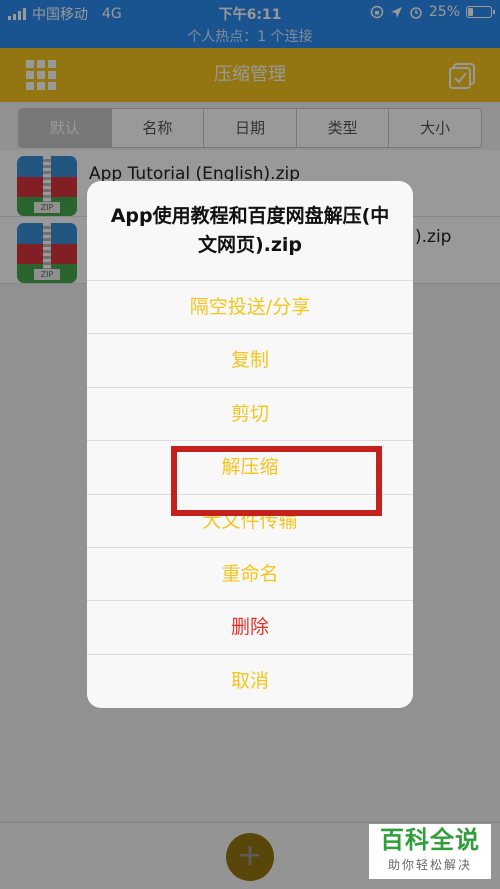 This screenshot has width=500, height=889. What do you see at coordinates (250, 415) in the screenshot?
I see `cut-button: 剪切` at bounding box center [250, 415].